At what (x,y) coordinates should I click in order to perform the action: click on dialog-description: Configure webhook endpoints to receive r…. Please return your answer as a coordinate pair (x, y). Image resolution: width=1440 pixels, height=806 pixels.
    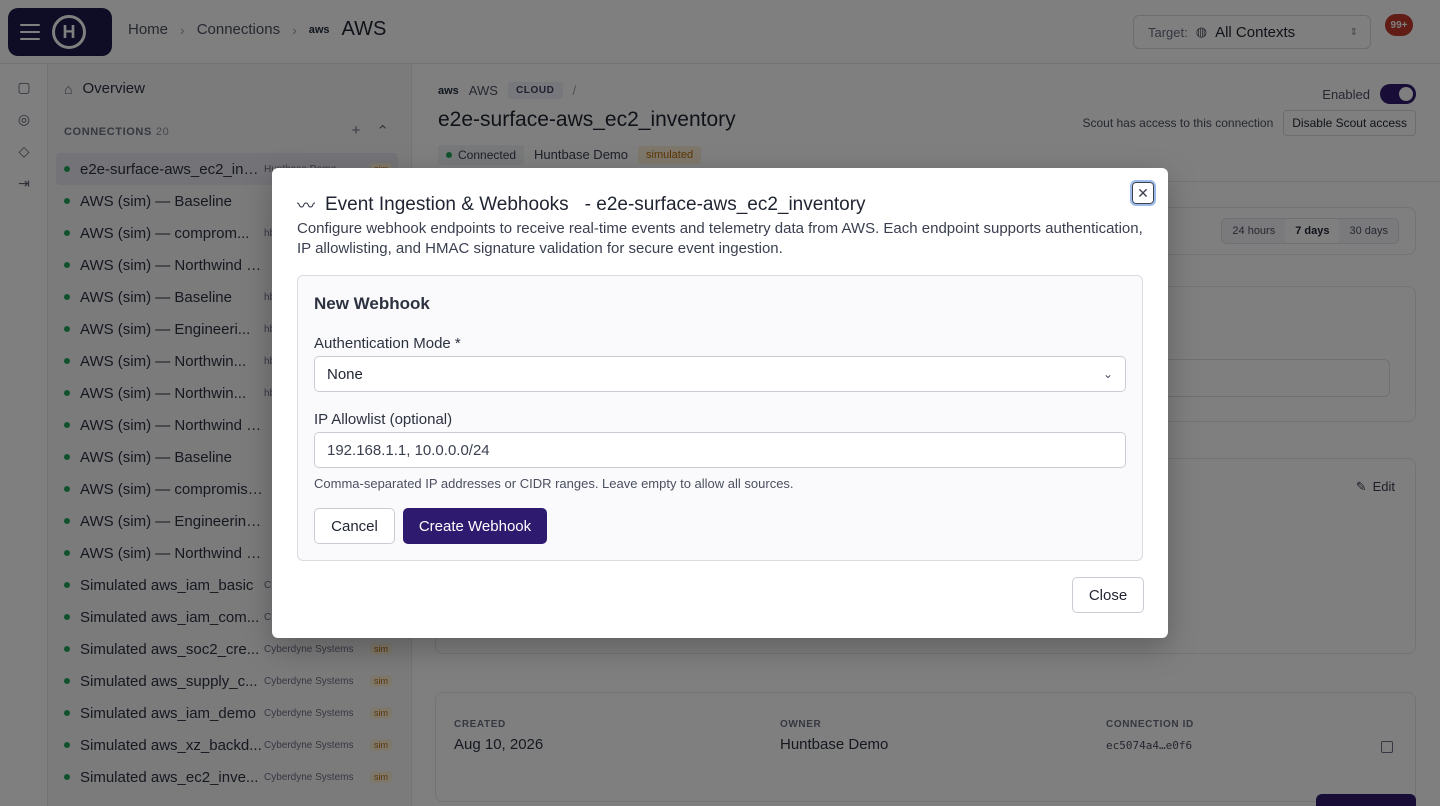
    Looking at the image, I should click on (720, 238).